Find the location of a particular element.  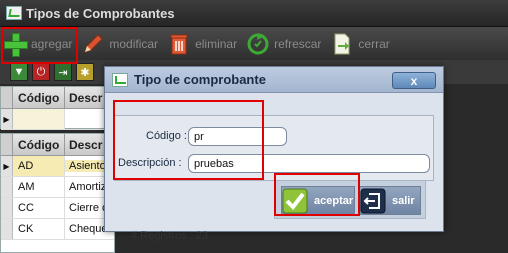

window-title: Tipos de Comprobantes is located at coordinates (100, 13).